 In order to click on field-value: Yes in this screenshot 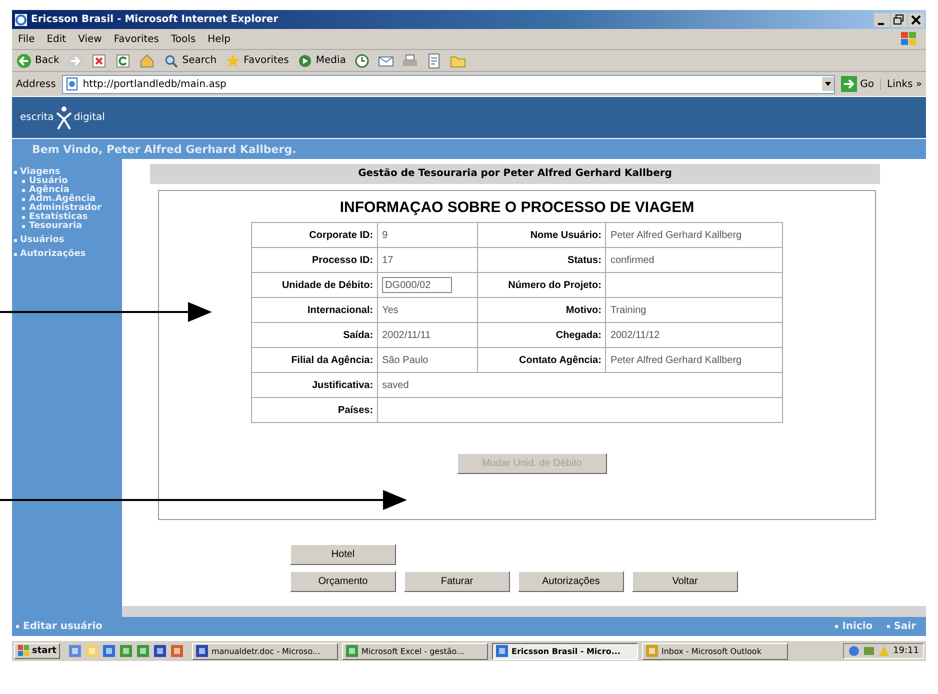, I will do `click(390, 310)`.